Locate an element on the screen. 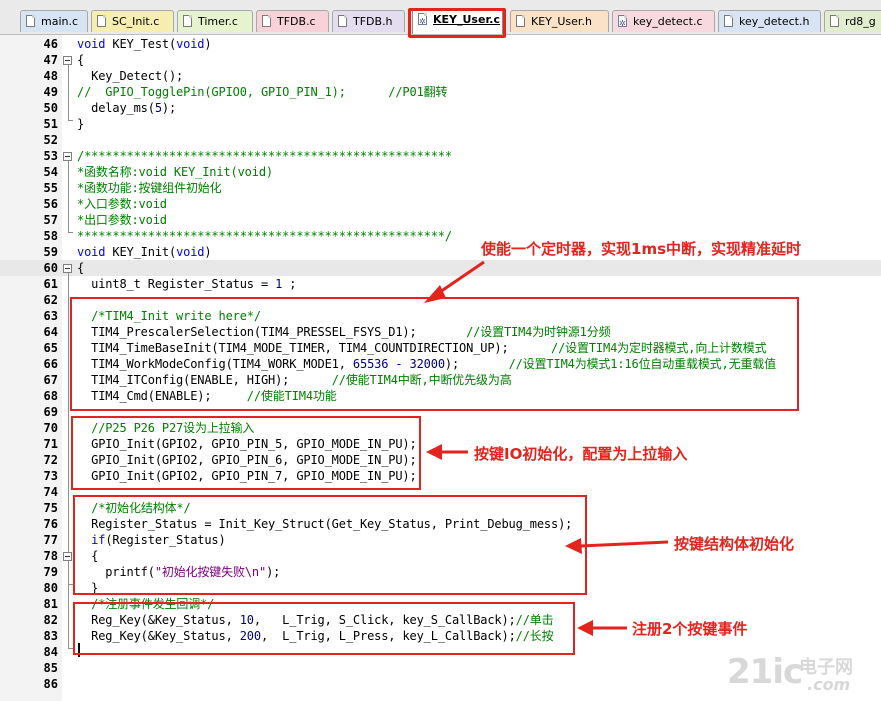 The height and width of the screenshot is (701, 881). arrow-head-timer is located at coordinates (435, 294).